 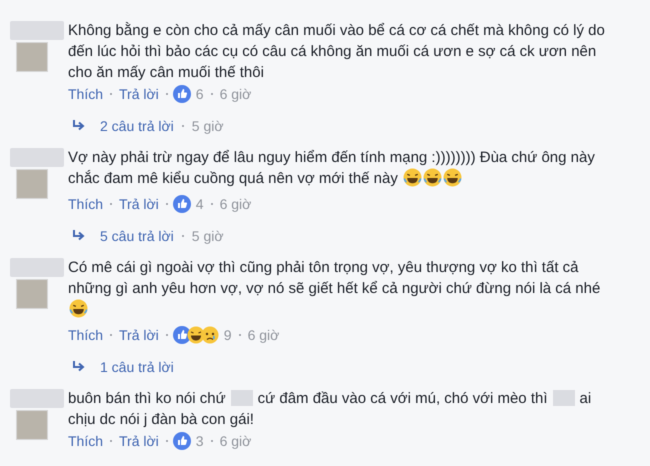 I want to click on sad-face-icon, so click(x=209, y=335).